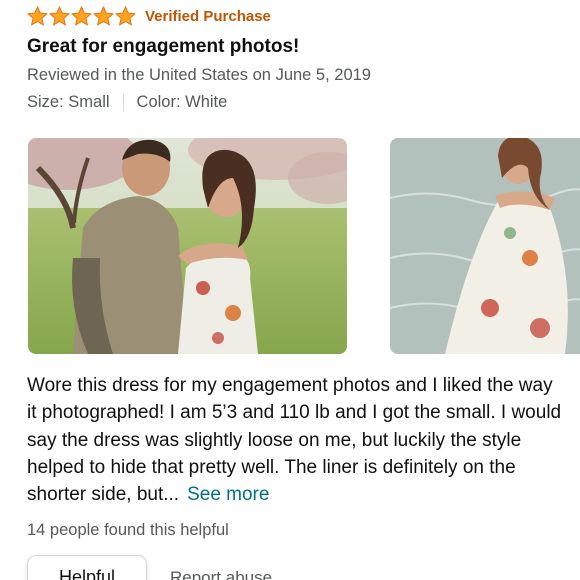 The image size is (580, 580). What do you see at coordinates (221, 574) in the screenshot?
I see `report-abuse-link: Report abuse` at bounding box center [221, 574].